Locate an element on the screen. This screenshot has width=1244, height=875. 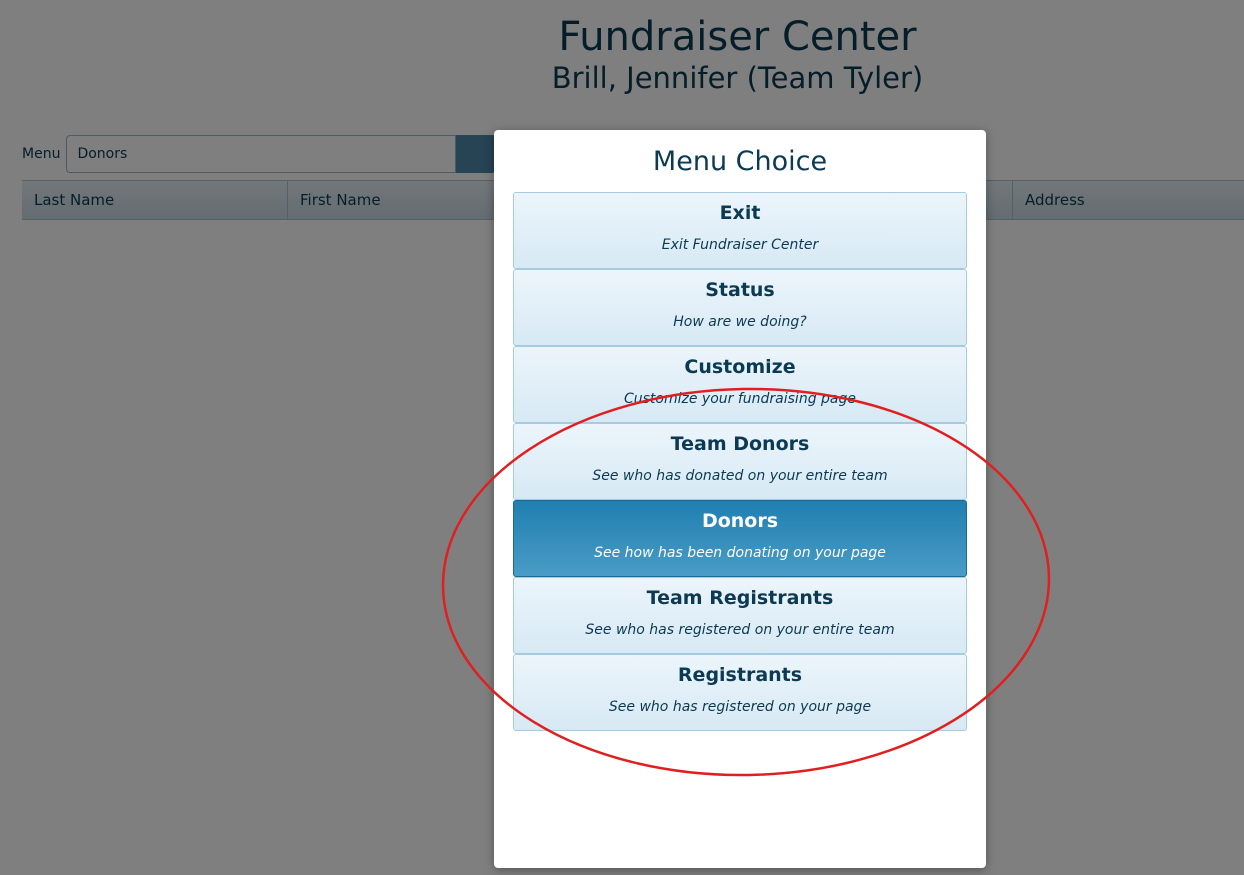
choice-description: Exit Fundraiser Center is located at coordinates (740, 245).